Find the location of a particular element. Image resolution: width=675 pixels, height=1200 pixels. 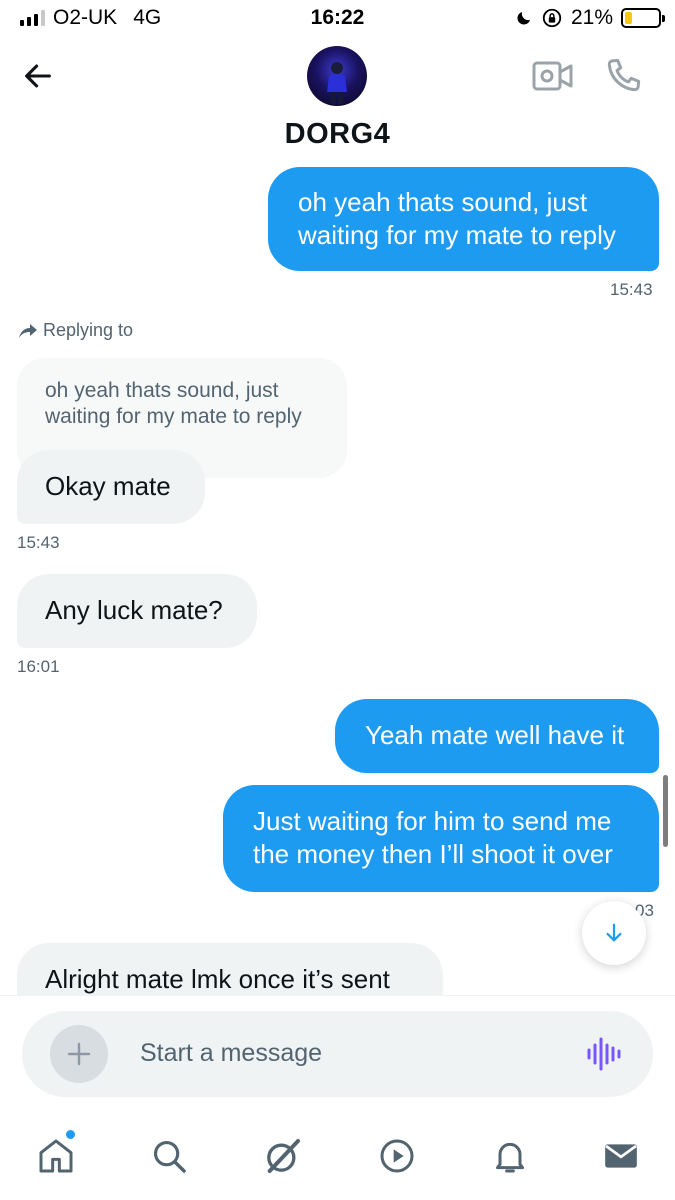

message-text-line: the money then I’ll shoot it over is located at coordinates (433, 854).